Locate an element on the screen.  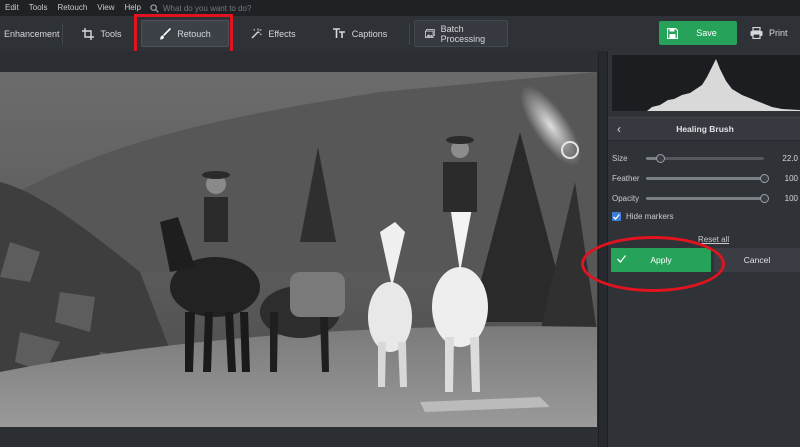
back-icon: ‹ is located at coordinates (619, 129).